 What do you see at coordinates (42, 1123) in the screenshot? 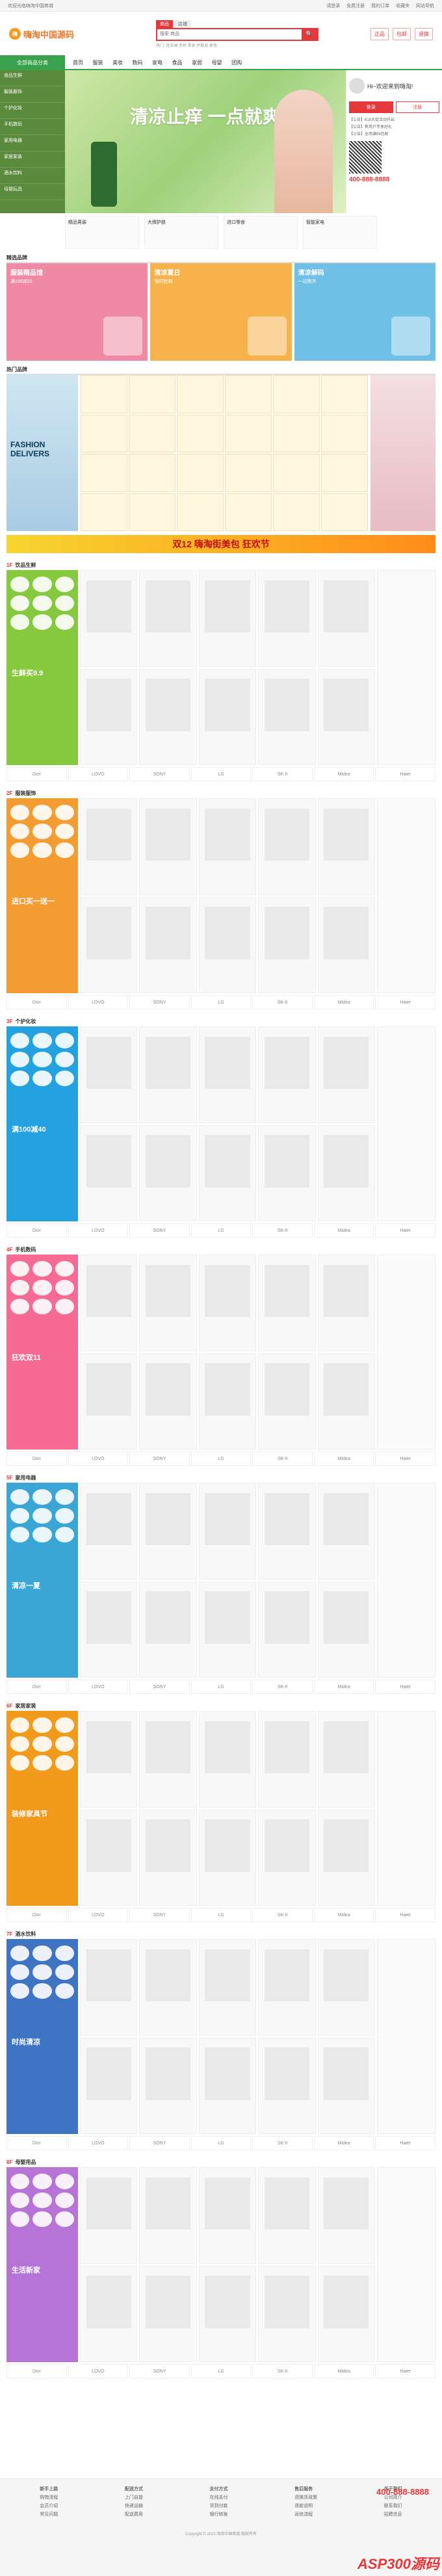
I see `floor-promo-panel: 满100减40` at bounding box center [42, 1123].